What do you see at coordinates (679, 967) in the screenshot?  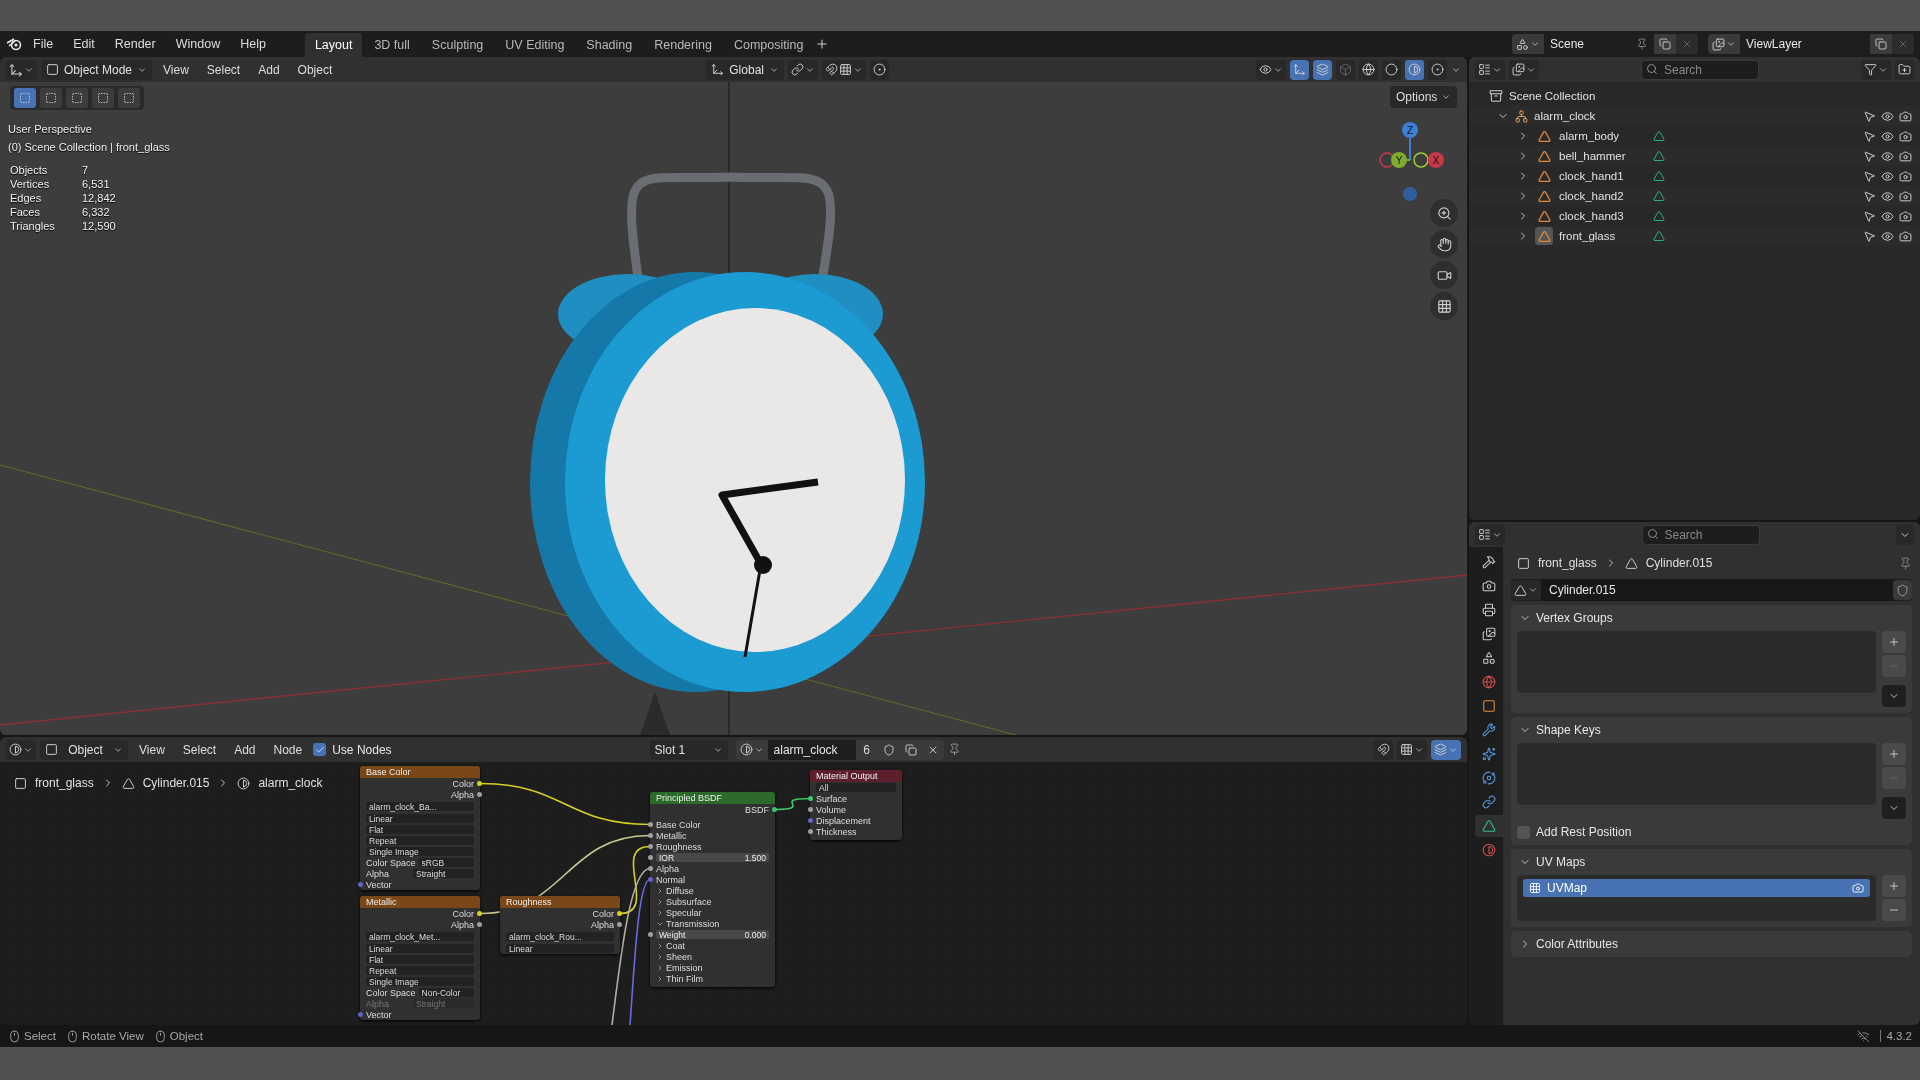 I see `panel-toggle: Emission` at bounding box center [679, 967].